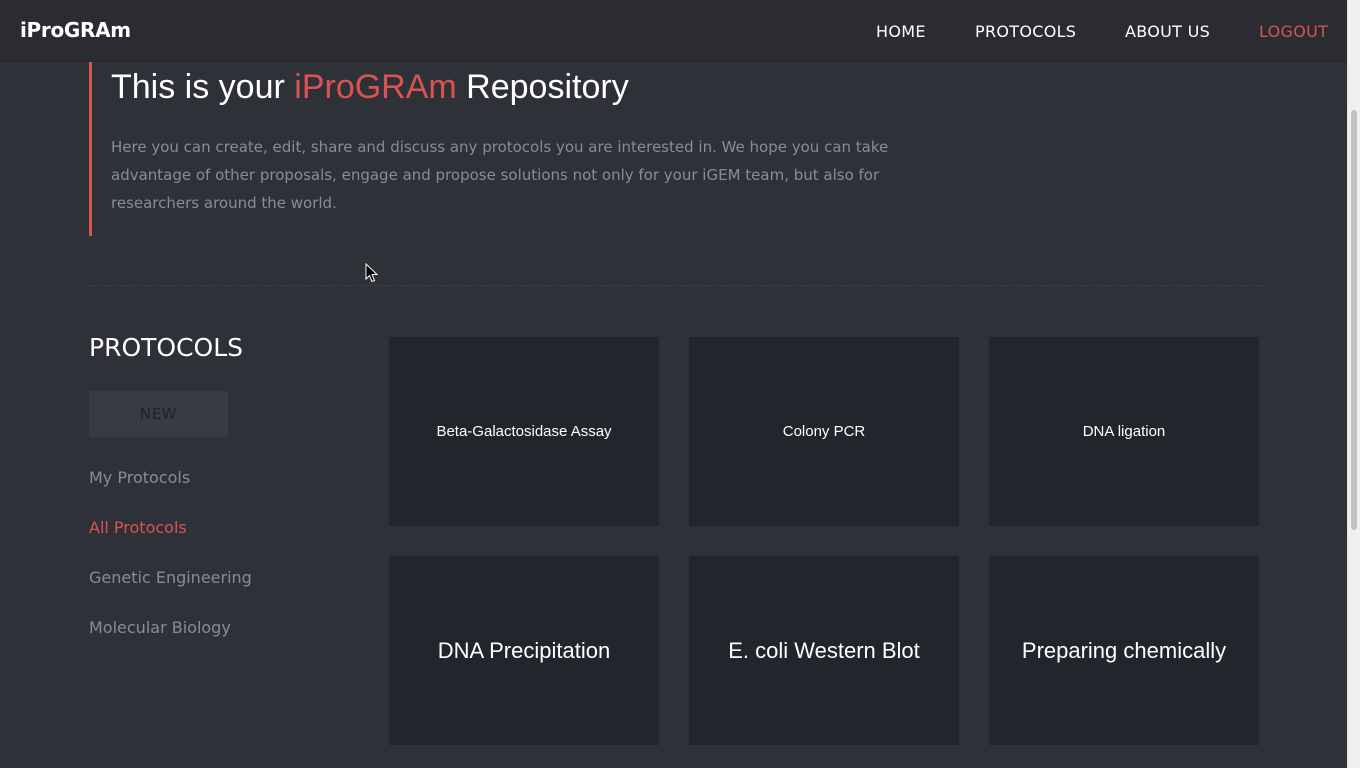  I want to click on protocol-card: Colony PCR, so click(824, 431).